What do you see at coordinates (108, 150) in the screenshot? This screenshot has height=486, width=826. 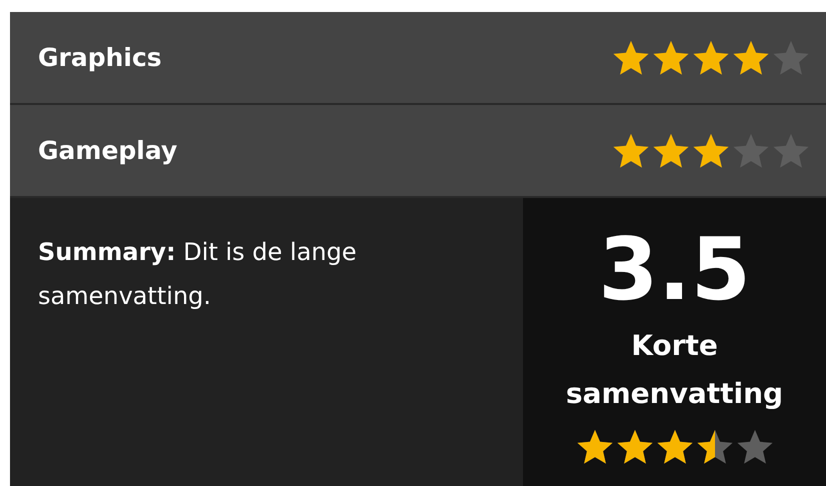 I see `rating-label: Gameplay` at bounding box center [108, 150].